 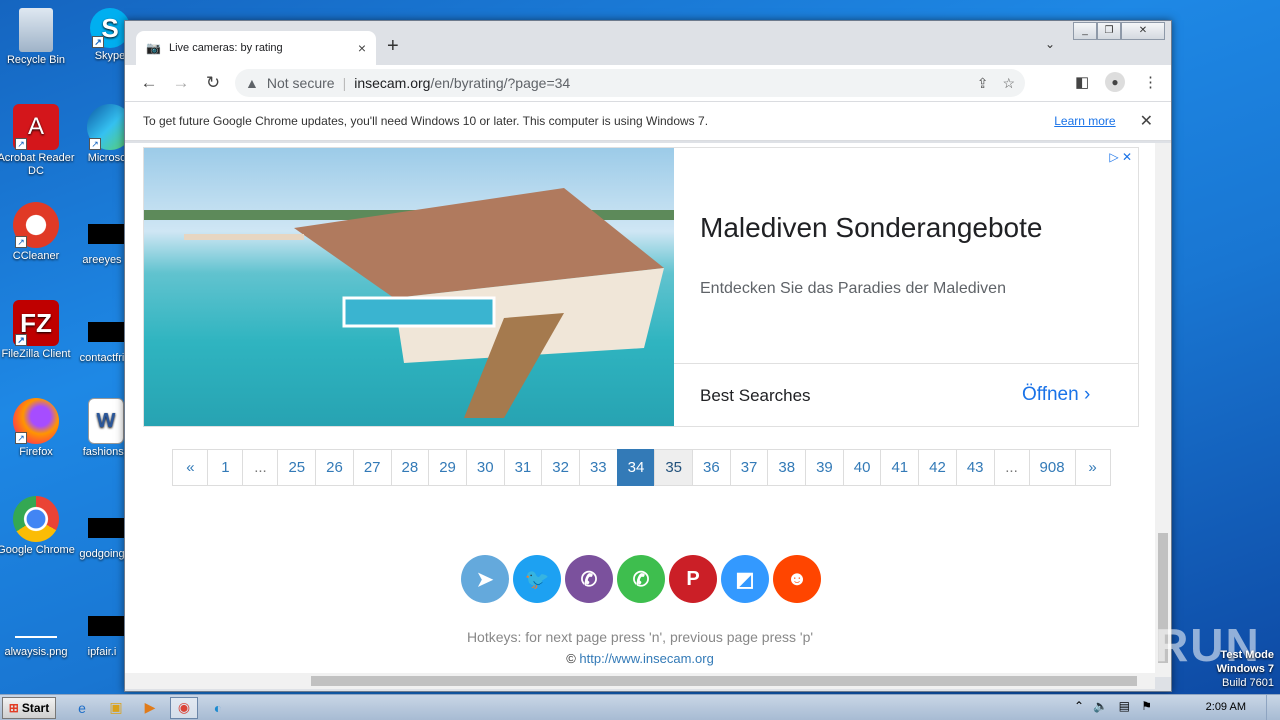 What do you see at coordinates (225, 467) in the screenshot?
I see `page-1-button: 1` at bounding box center [225, 467].